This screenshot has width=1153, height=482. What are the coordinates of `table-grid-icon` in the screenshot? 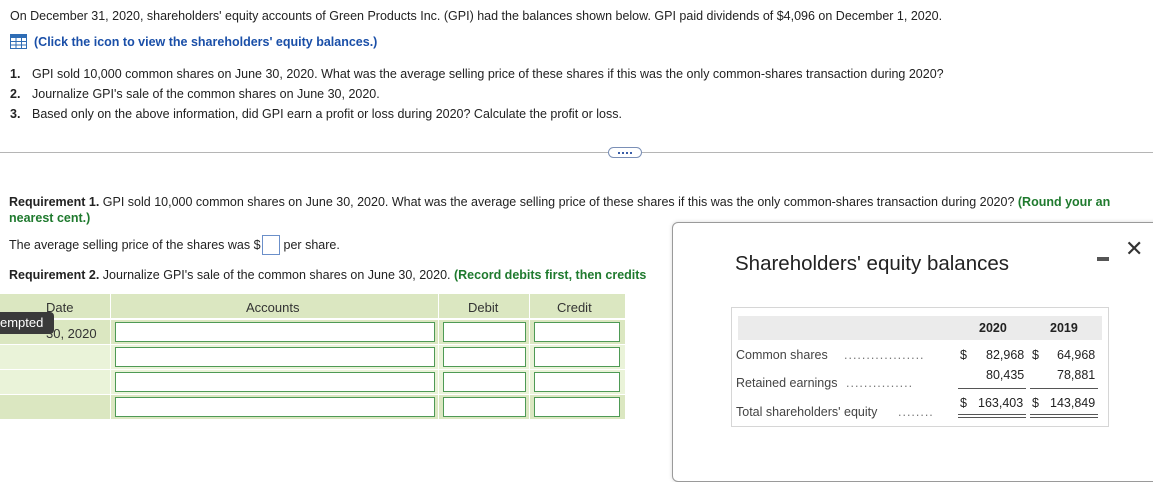 It's located at (18, 41).